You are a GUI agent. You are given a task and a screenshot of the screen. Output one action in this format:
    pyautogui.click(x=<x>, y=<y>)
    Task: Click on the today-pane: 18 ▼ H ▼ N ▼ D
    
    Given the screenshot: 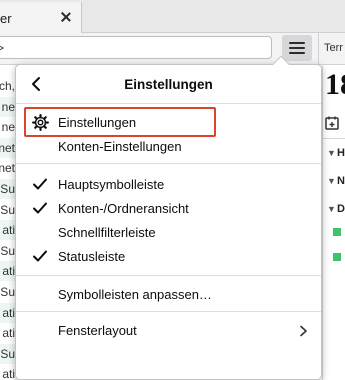 What is the action you would take?
    pyautogui.click(x=333, y=223)
    